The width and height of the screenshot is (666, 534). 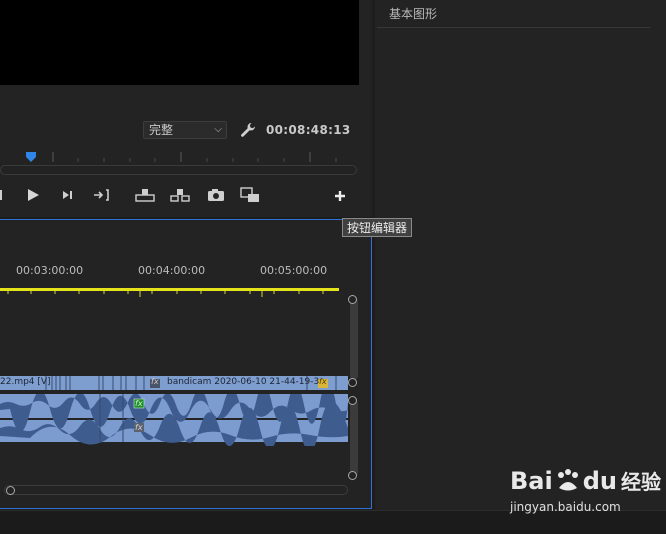 I want to click on ruler-label: 00:03:00:00, so click(x=50, y=270).